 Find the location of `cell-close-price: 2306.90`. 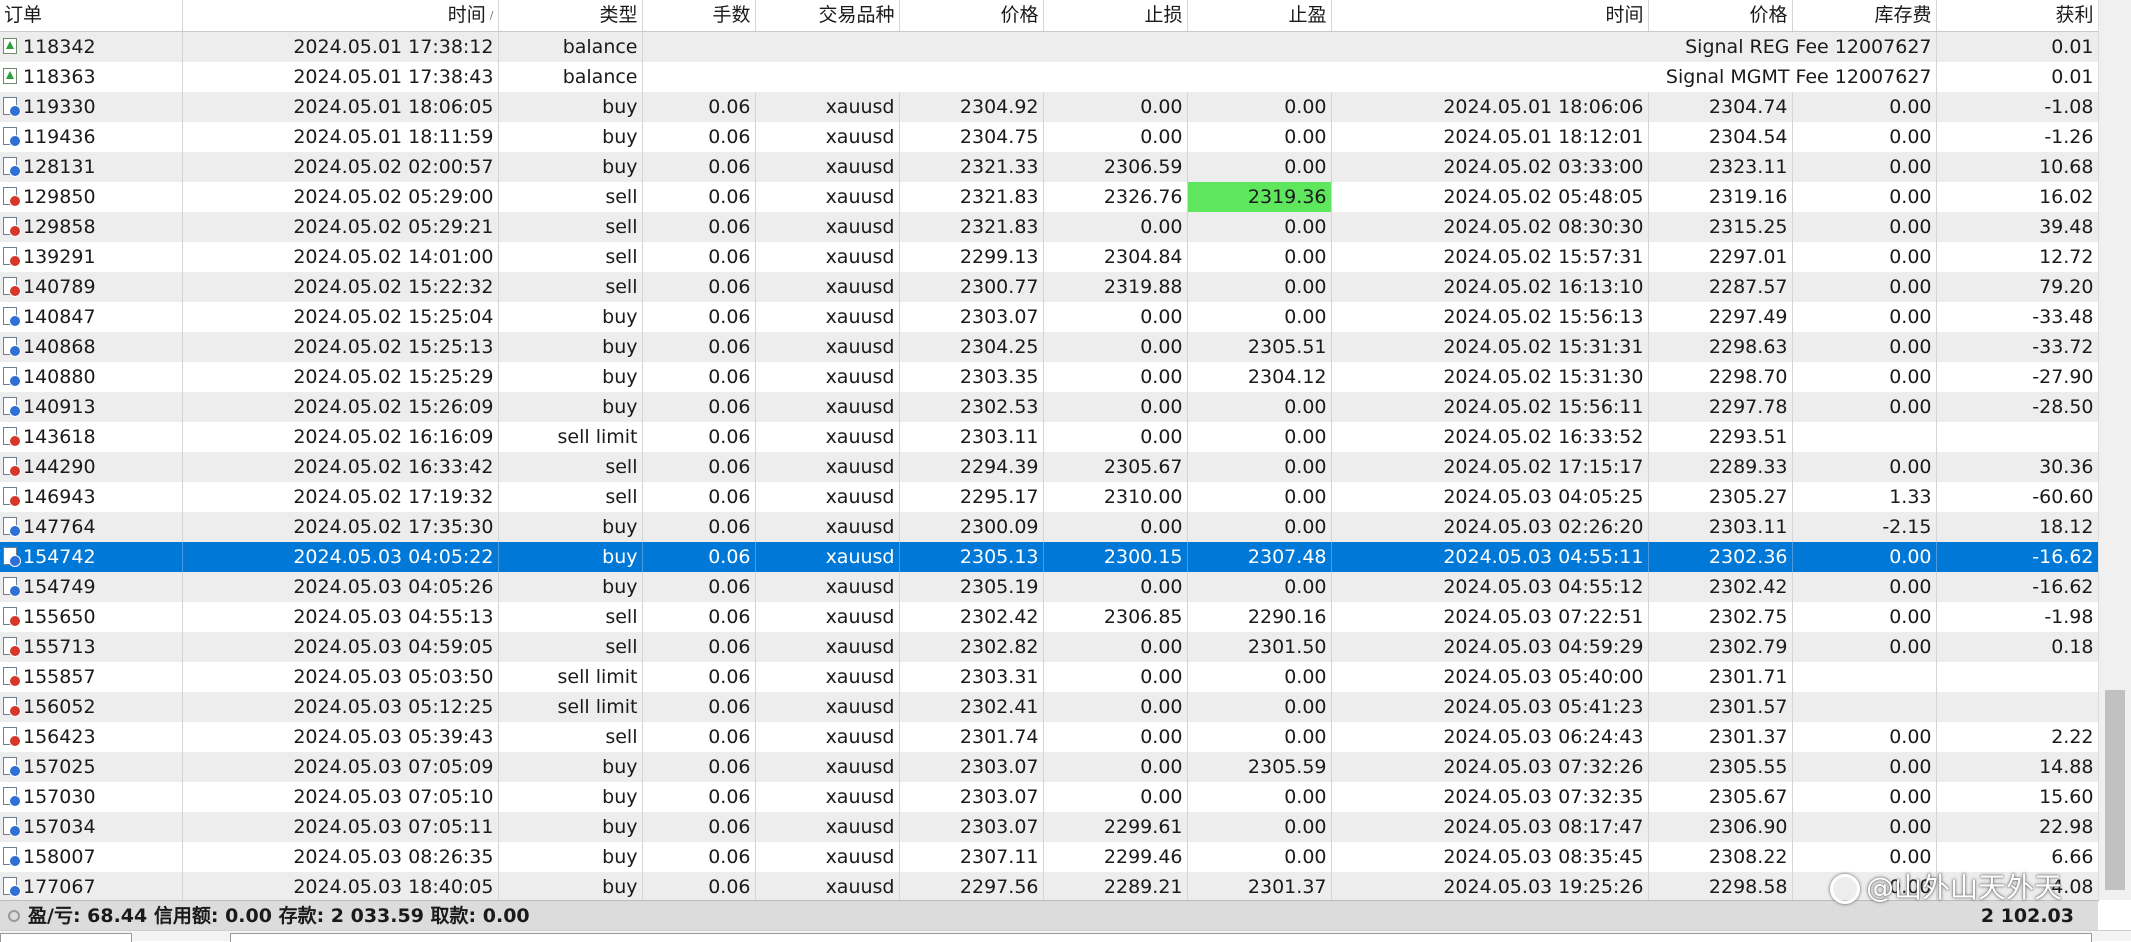

cell-close-price: 2306.90 is located at coordinates (1720, 826).